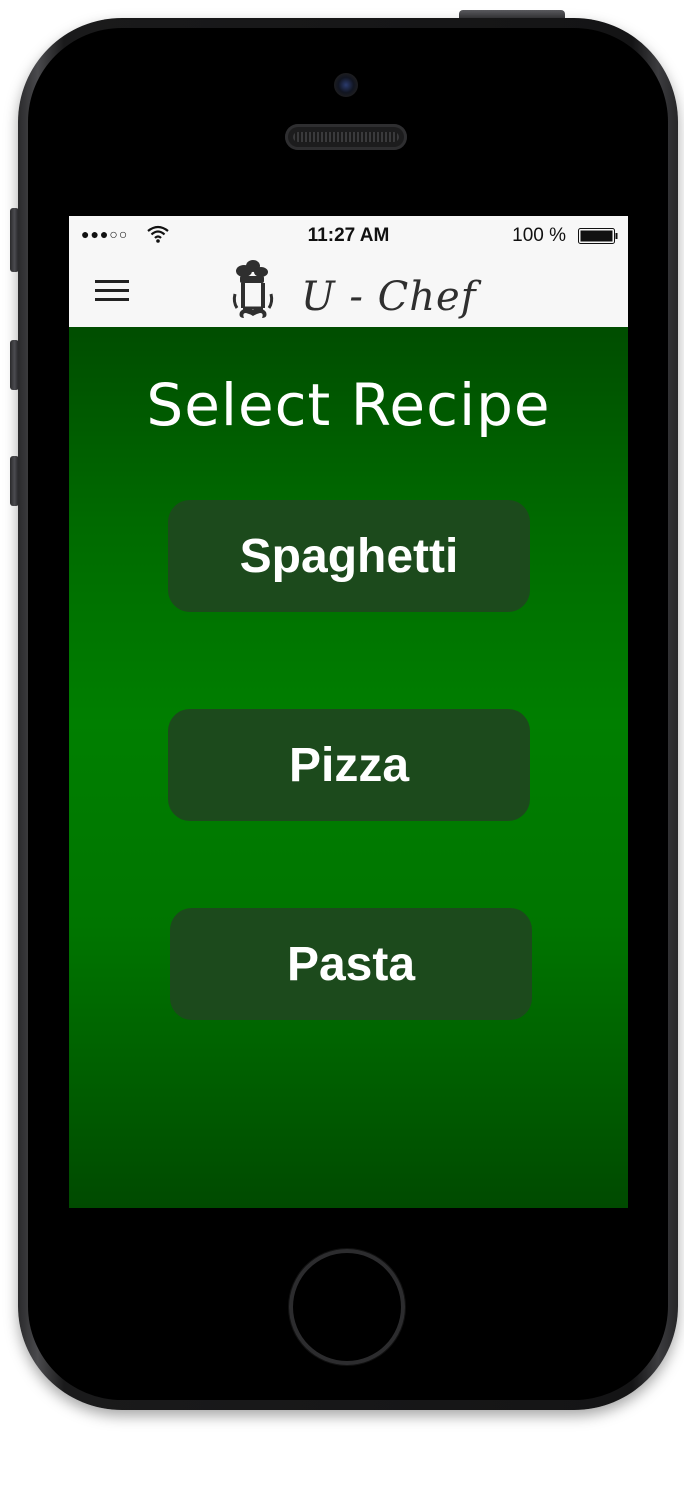  Describe the element at coordinates (598, 236) in the screenshot. I see `battery-icon` at that location.